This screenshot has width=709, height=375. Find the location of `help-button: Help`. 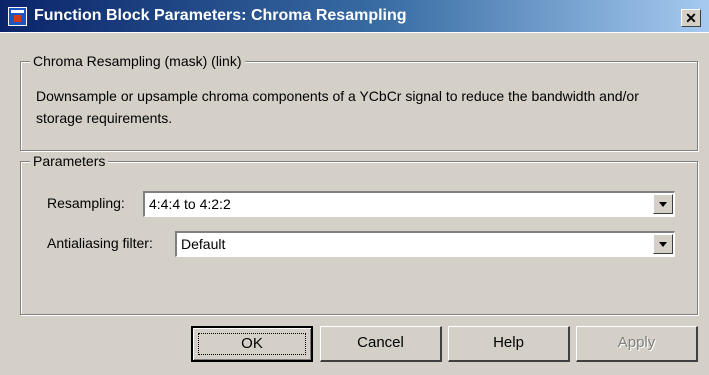

help-button: Help is located at coordinates (509, 344).